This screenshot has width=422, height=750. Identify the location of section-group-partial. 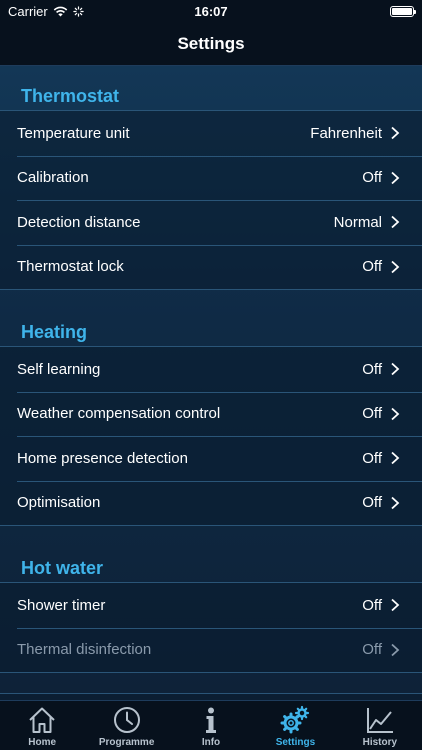
(211, 696).